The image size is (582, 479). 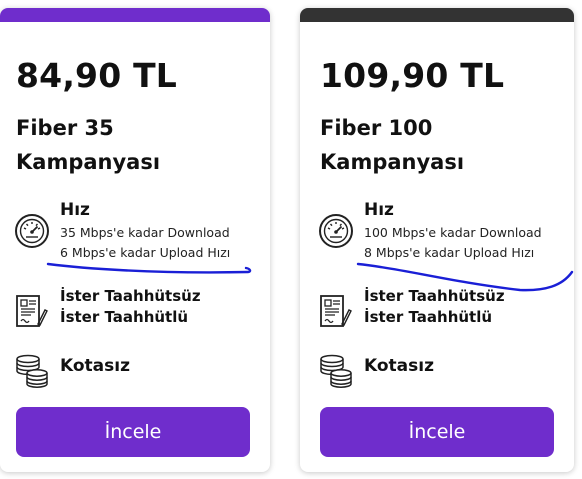 What do you see at coordinates (376, 128) in the screenshot?
I see `plan-title-line: Fiber 100` at bounding box center [376, 128].